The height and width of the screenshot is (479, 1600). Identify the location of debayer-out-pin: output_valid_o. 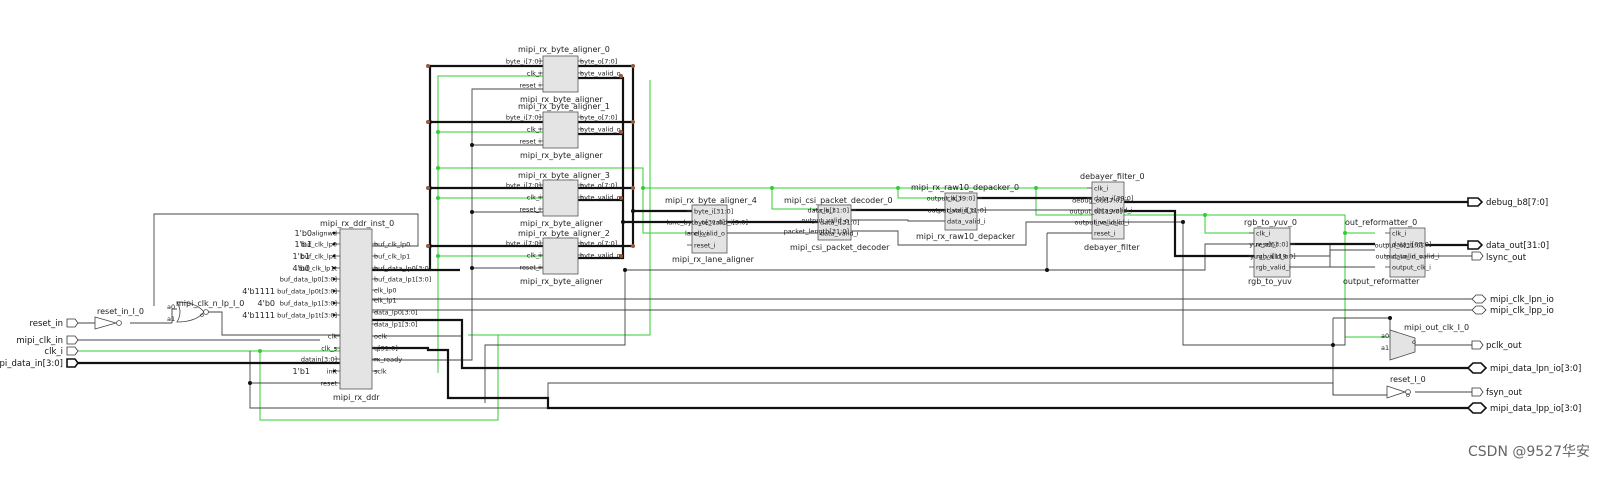
(1099, 222).